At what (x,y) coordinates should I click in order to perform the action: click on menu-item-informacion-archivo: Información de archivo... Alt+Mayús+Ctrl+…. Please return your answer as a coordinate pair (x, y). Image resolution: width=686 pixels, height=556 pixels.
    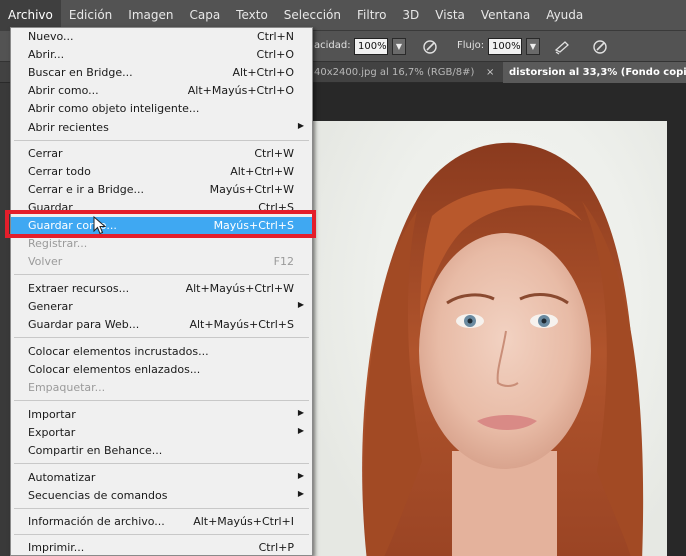
    Looking at the image, I should click on (161, 522).